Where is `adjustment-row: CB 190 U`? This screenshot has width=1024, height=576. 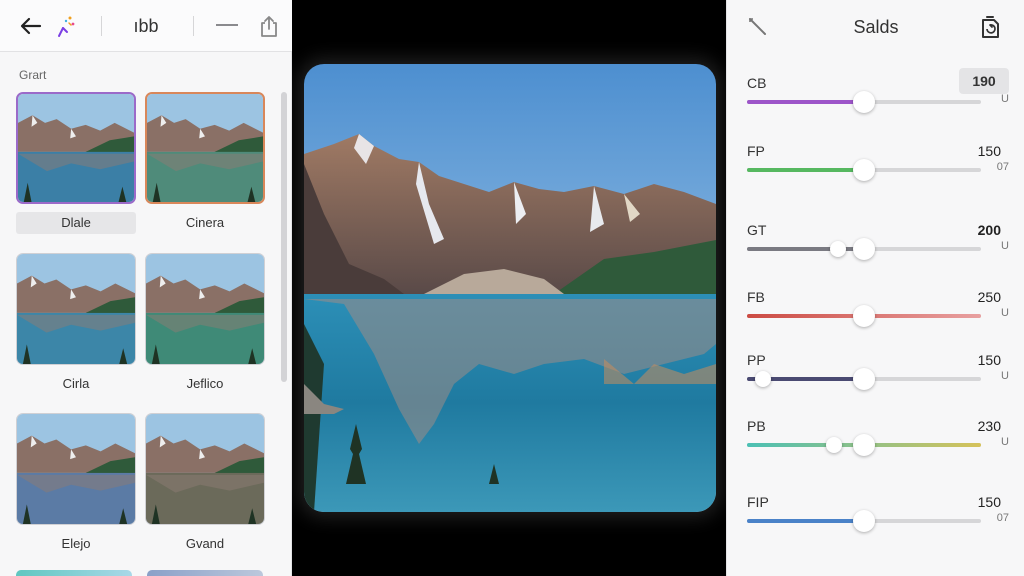
adjustment-row: CB 190 U is located at coordinates (878, 95).